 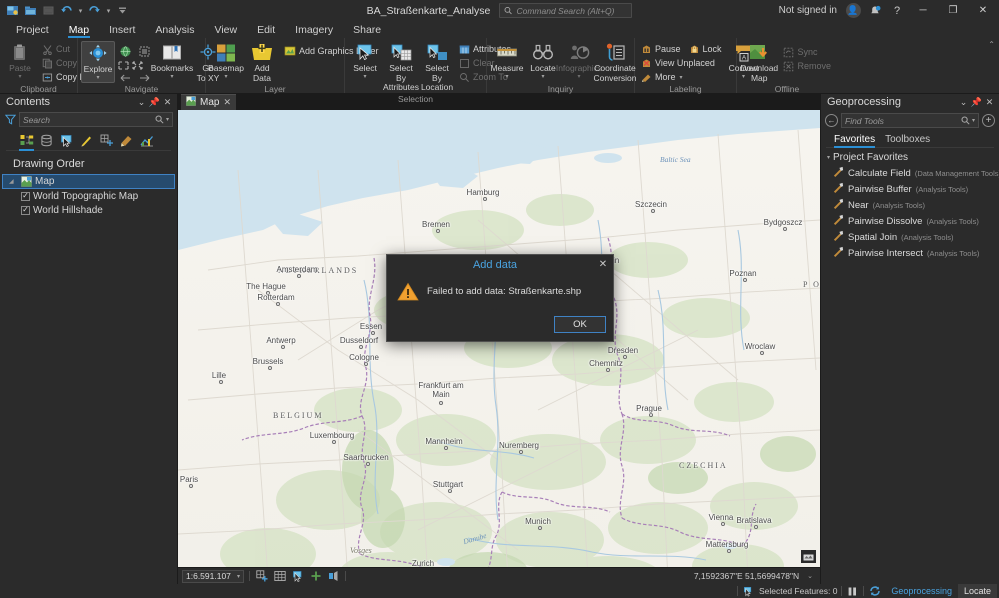 I want to click on geoprocessing-menu-caret-icon: ⌄, so click(x=963, y=102).